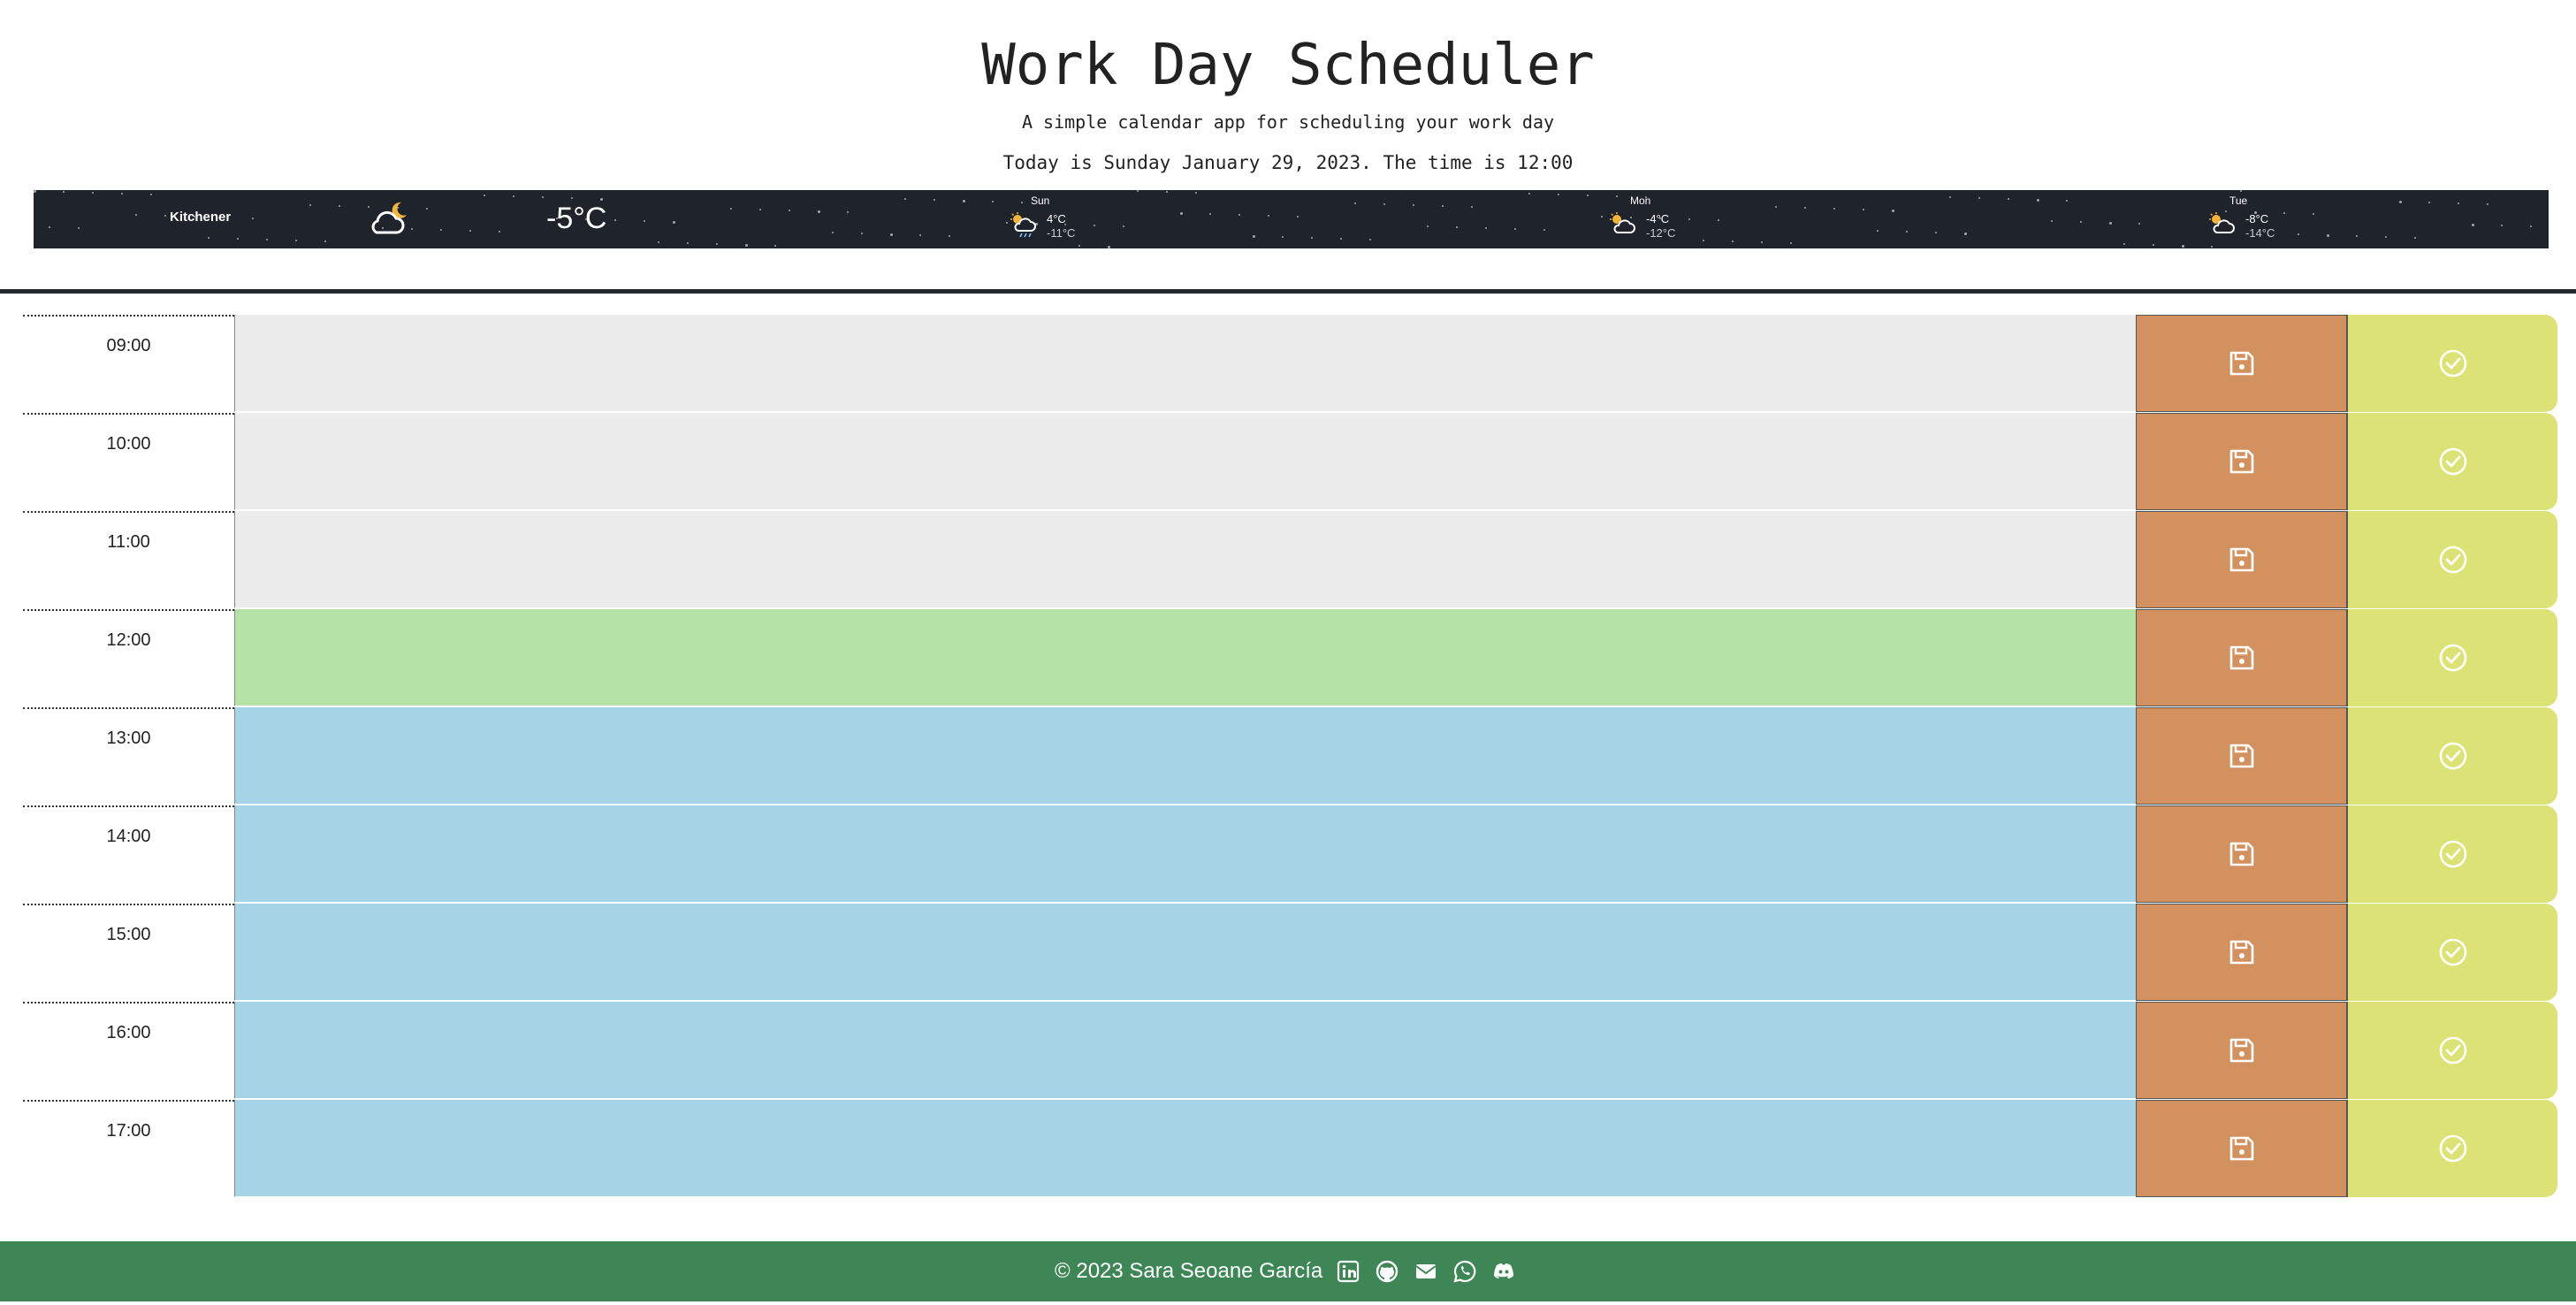 The image size is (2576, 1305). What do you see at coordinates (2257, 218) in the screenshot?
I see `forecast-high: -8°C` at bounding box center [2257, 218].